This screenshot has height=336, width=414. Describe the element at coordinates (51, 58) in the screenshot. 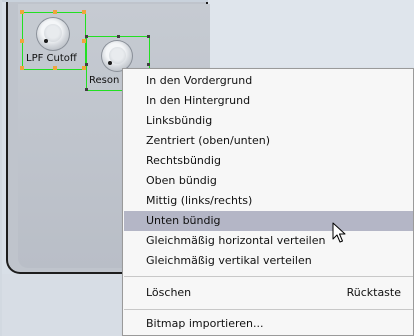

I see `knob-label: LPF Cutoff` at that location.